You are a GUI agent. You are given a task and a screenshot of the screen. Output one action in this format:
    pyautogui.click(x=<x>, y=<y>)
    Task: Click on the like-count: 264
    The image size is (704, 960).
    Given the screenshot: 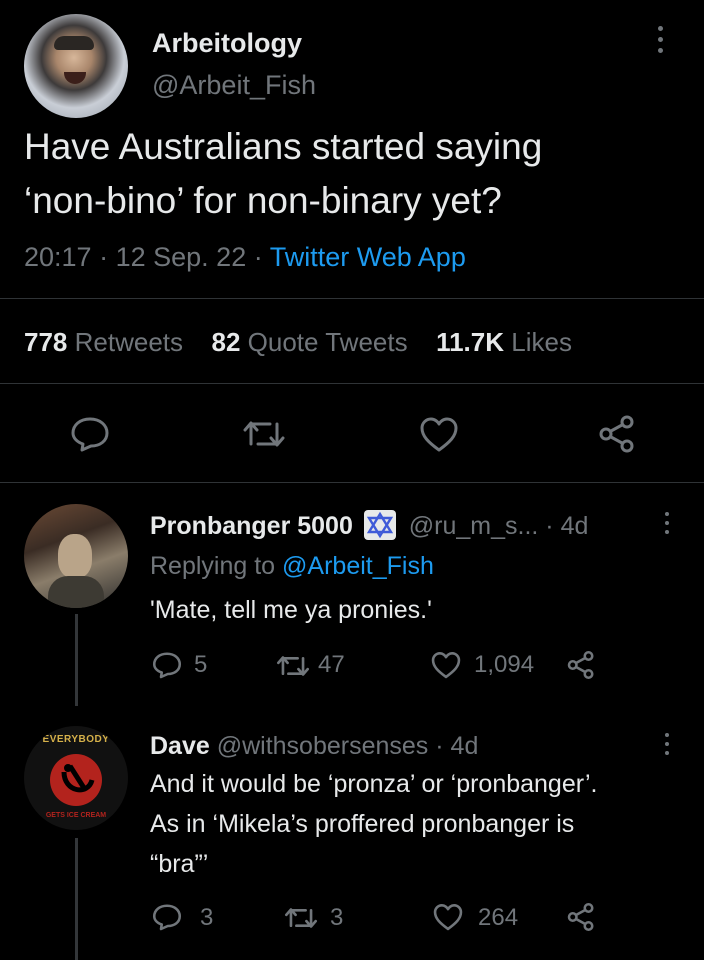 What is the action you would take?
    pyautogui.click(x=498, y=917)
    